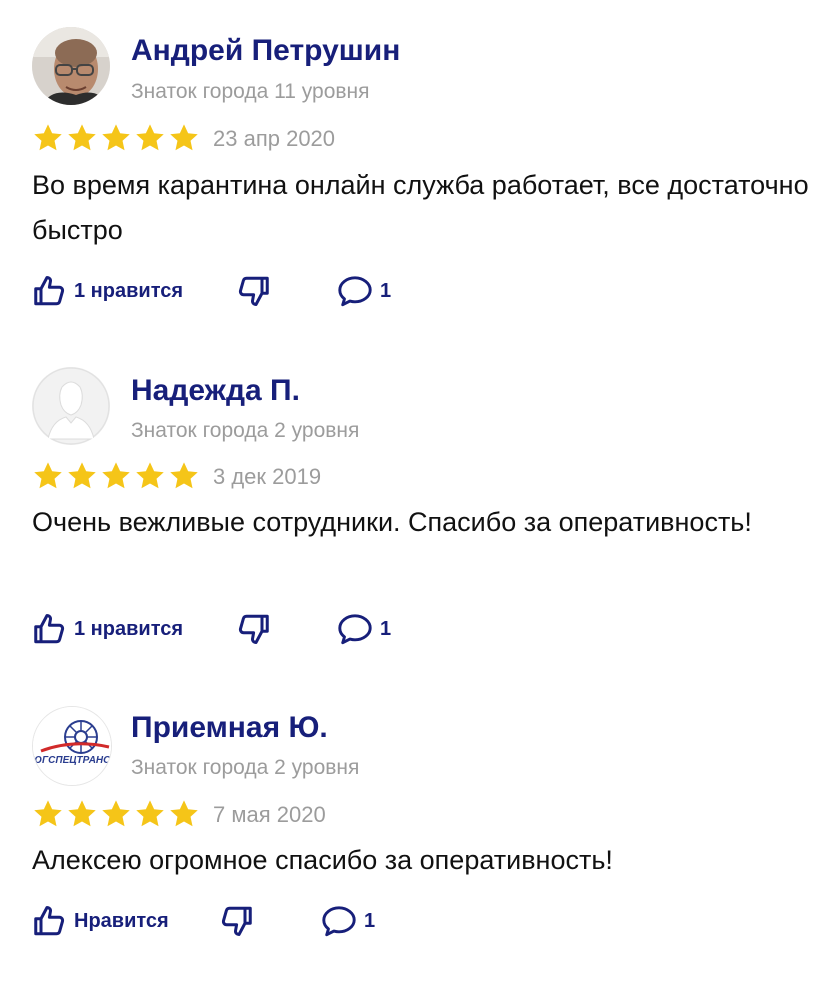  Describe the element at coordinates (250, 91) in the screenshot. I see `author-level: Знаток города 11 уровня` at that location.